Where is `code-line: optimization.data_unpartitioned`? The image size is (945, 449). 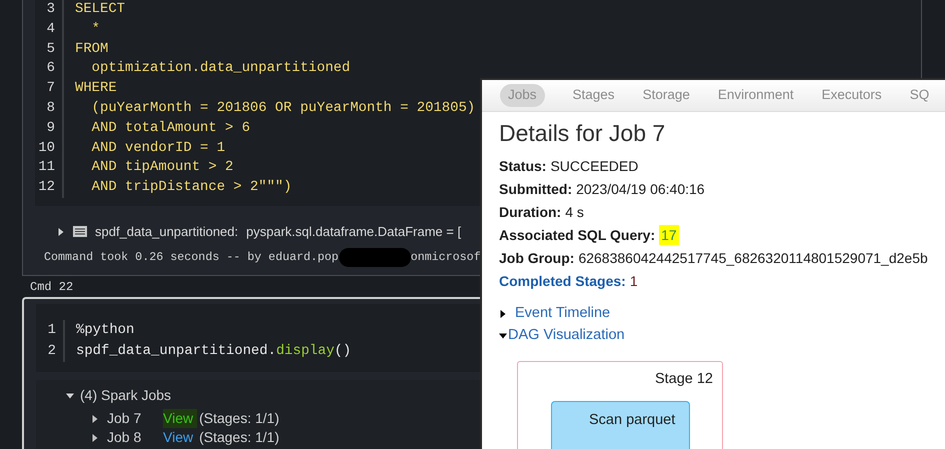 code-line: optimization.data_unpartitioned is located at coordinates (221, 68).